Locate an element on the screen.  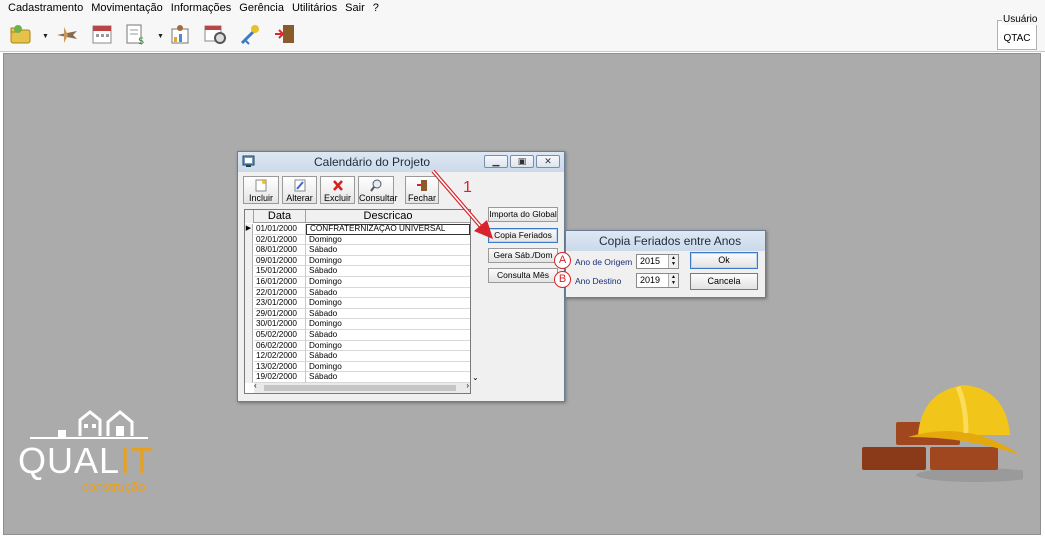
bricks-helmet-logo is located at coordinates (942, 433).